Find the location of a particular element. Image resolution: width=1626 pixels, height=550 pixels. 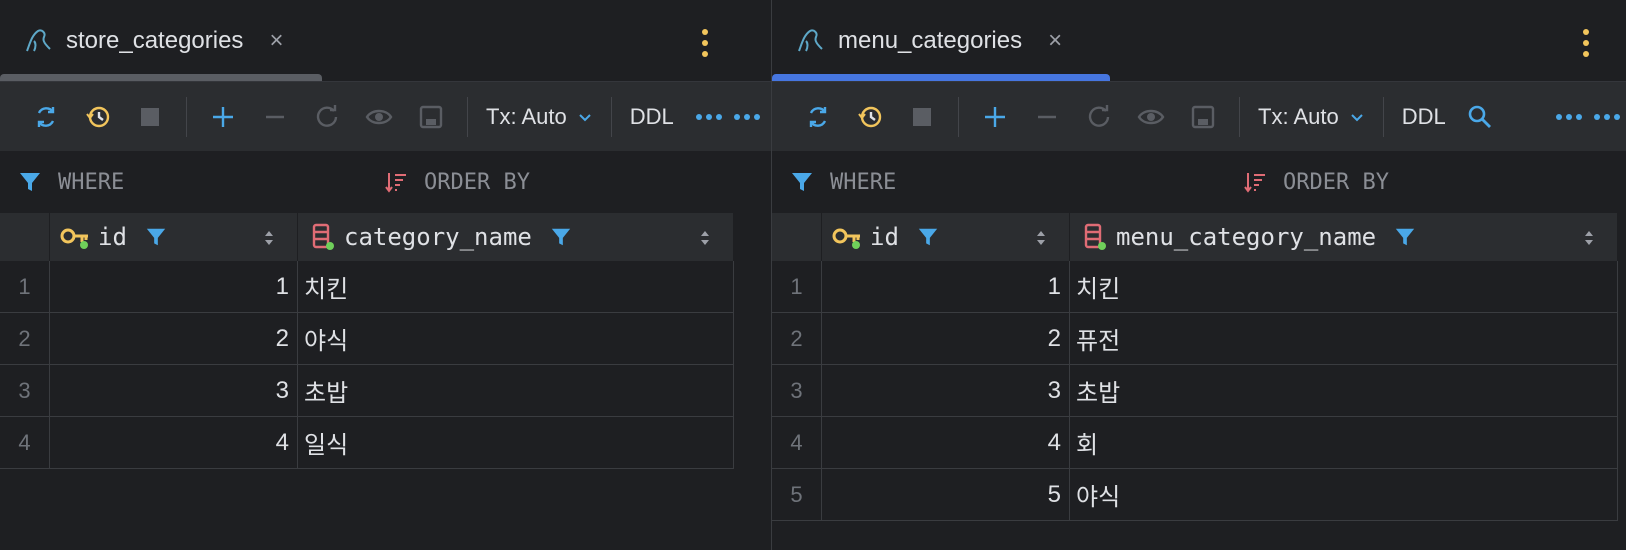

name-cell: 회 is located at coordinates (1344, 443).